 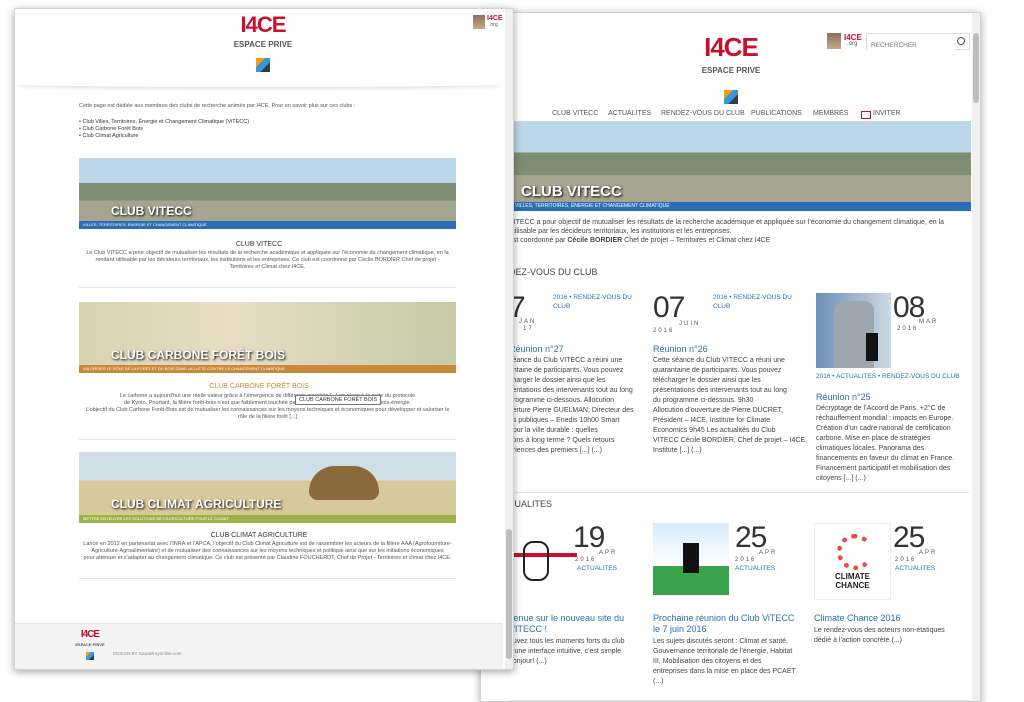 What do you see at coordinates (691, 559) in the screenshot?
I see `green-city-thumb` at bounding box center [691, 559].